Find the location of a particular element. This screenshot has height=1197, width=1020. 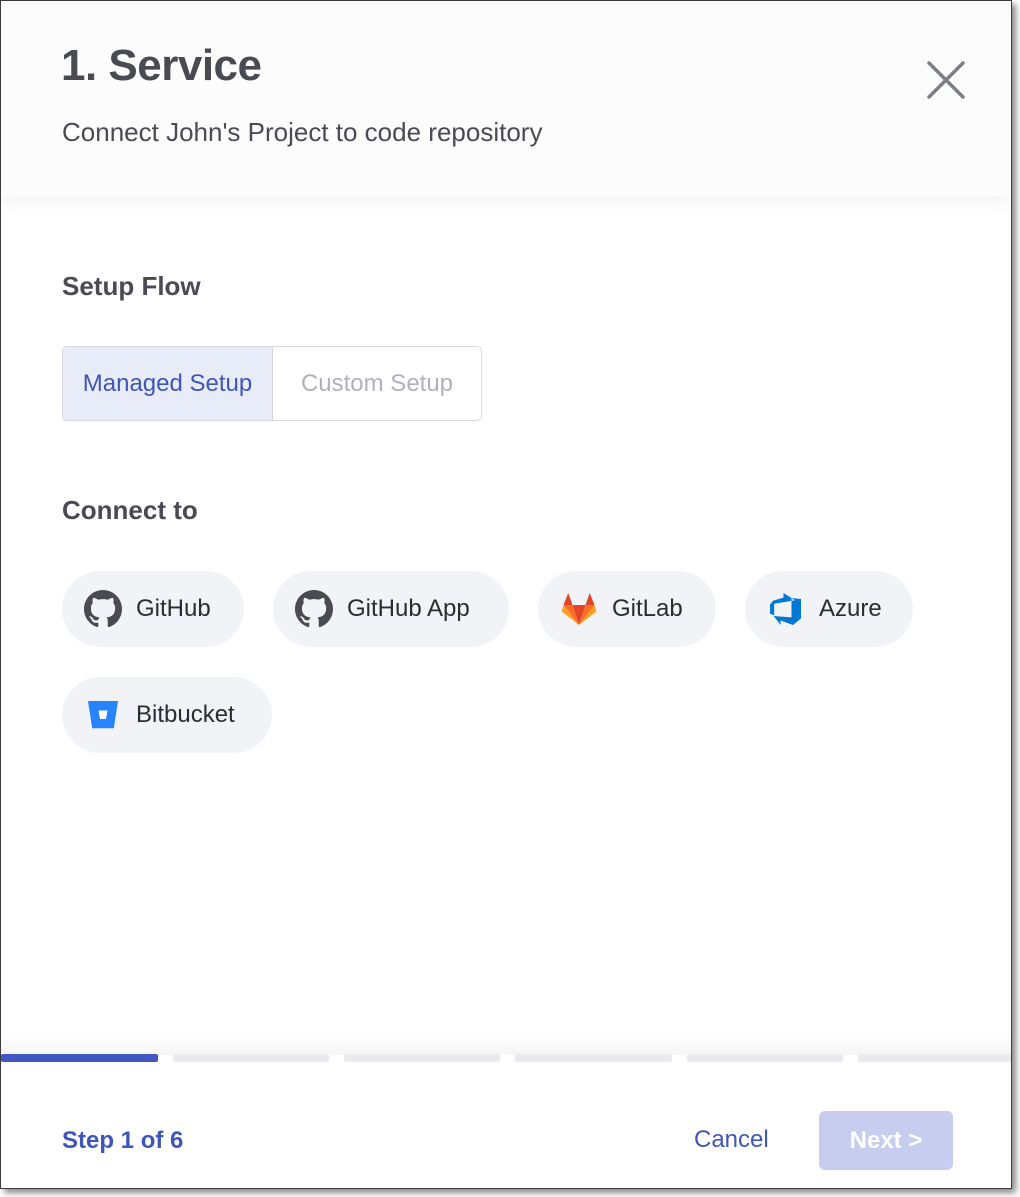

setup-flow-toggle: Managed Setup Custom Setup is located at coordinates (272, 383).